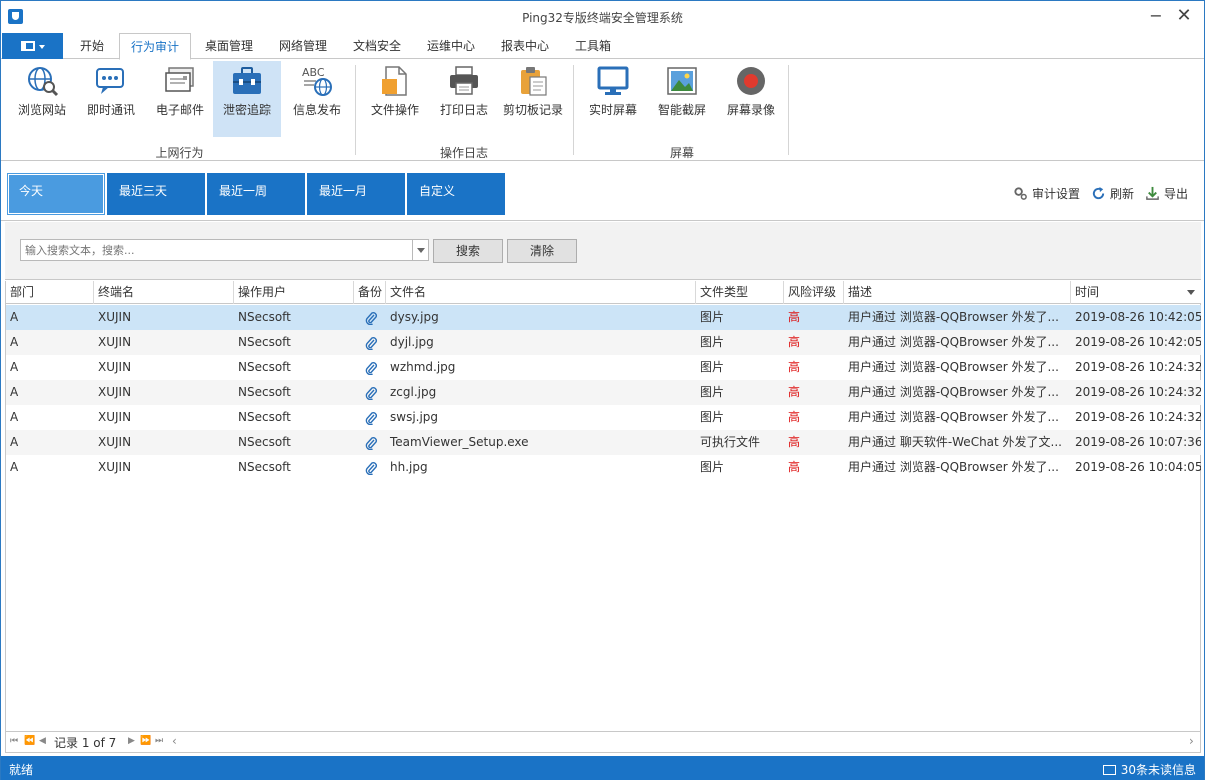  Describe the element at coordinates (174, 741) in the screenshot. I see `scroll-left-button: ‹` at that location.